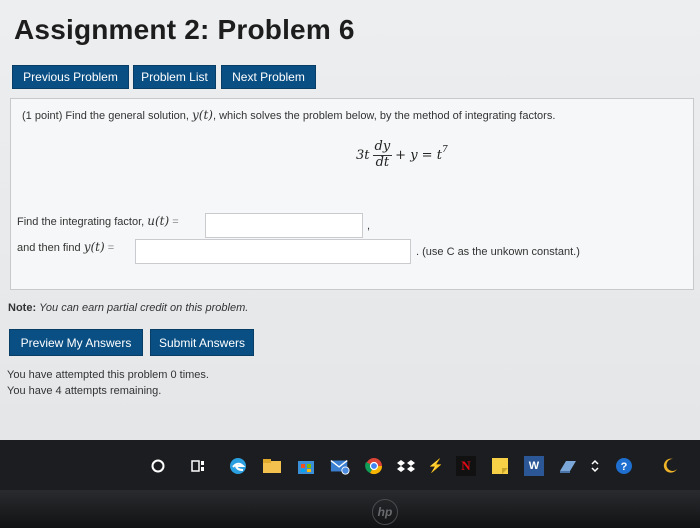 This screenshot has height=528, width=700. I want to click on hp-logo: hp, so click(385, 512).